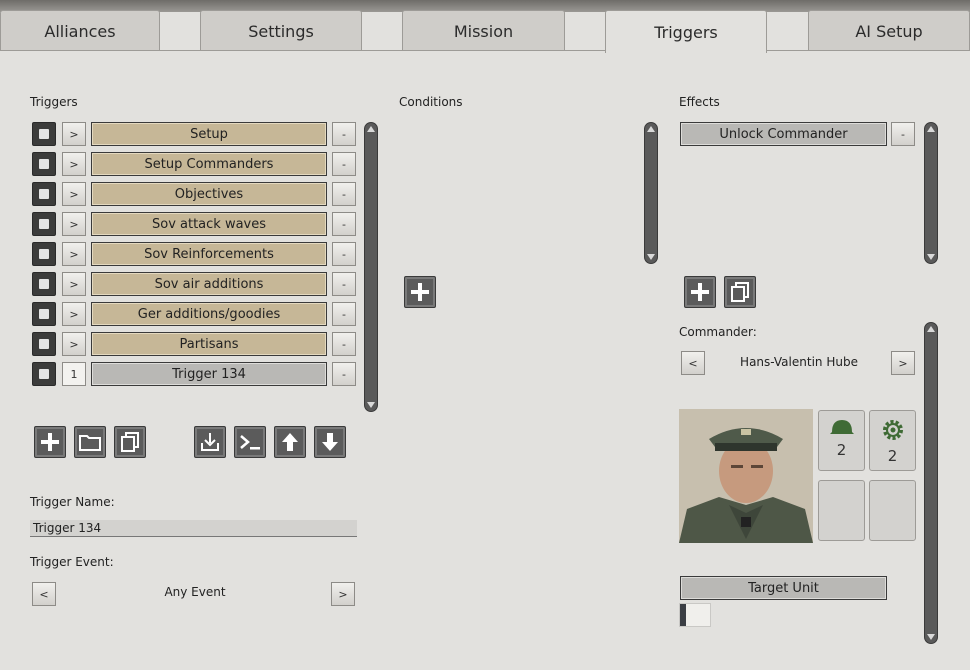 The width and height of the screenshot is (970, 670). What do you see at coordinates (209, 134) in the screenshot?
I see `trigger-row-setup: Setup` at bounding box center [209, 134].